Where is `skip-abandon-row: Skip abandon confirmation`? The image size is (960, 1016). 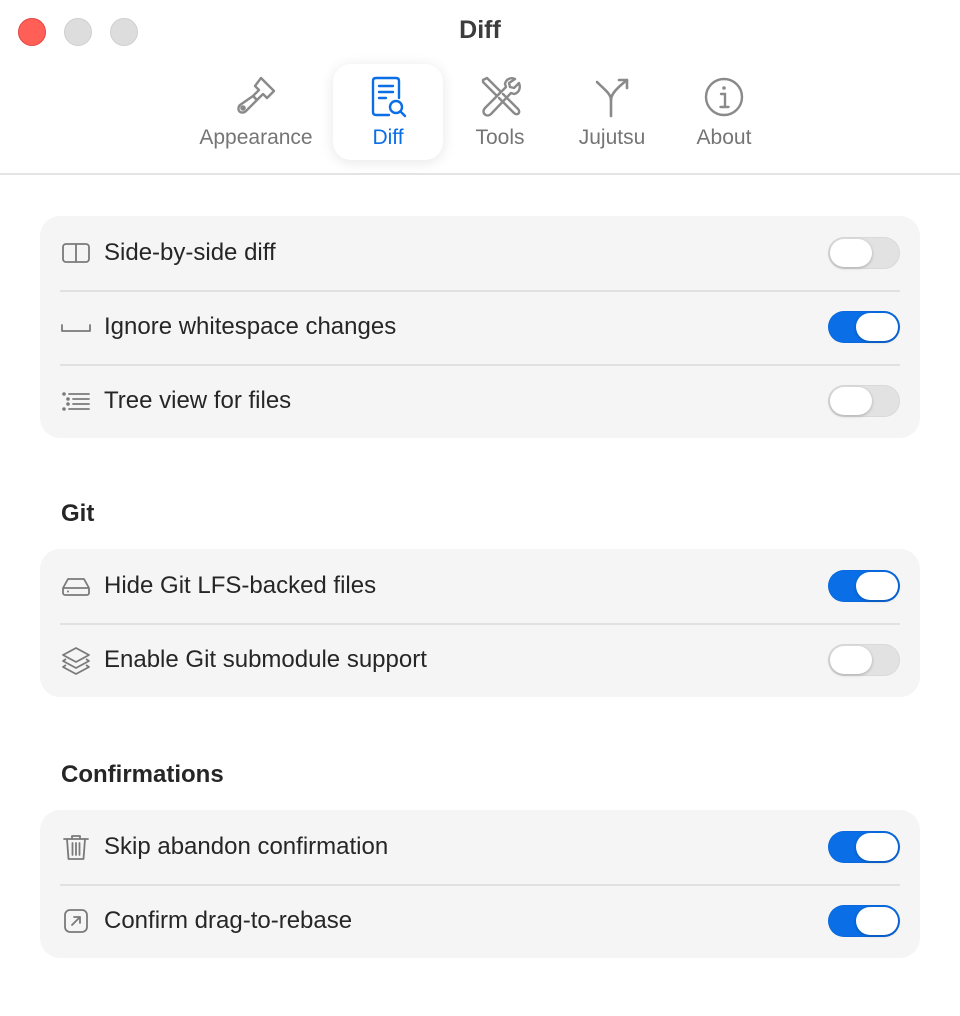
skip-abandon-row: Skip abandon confirmation is located at coordinates (480, 847).